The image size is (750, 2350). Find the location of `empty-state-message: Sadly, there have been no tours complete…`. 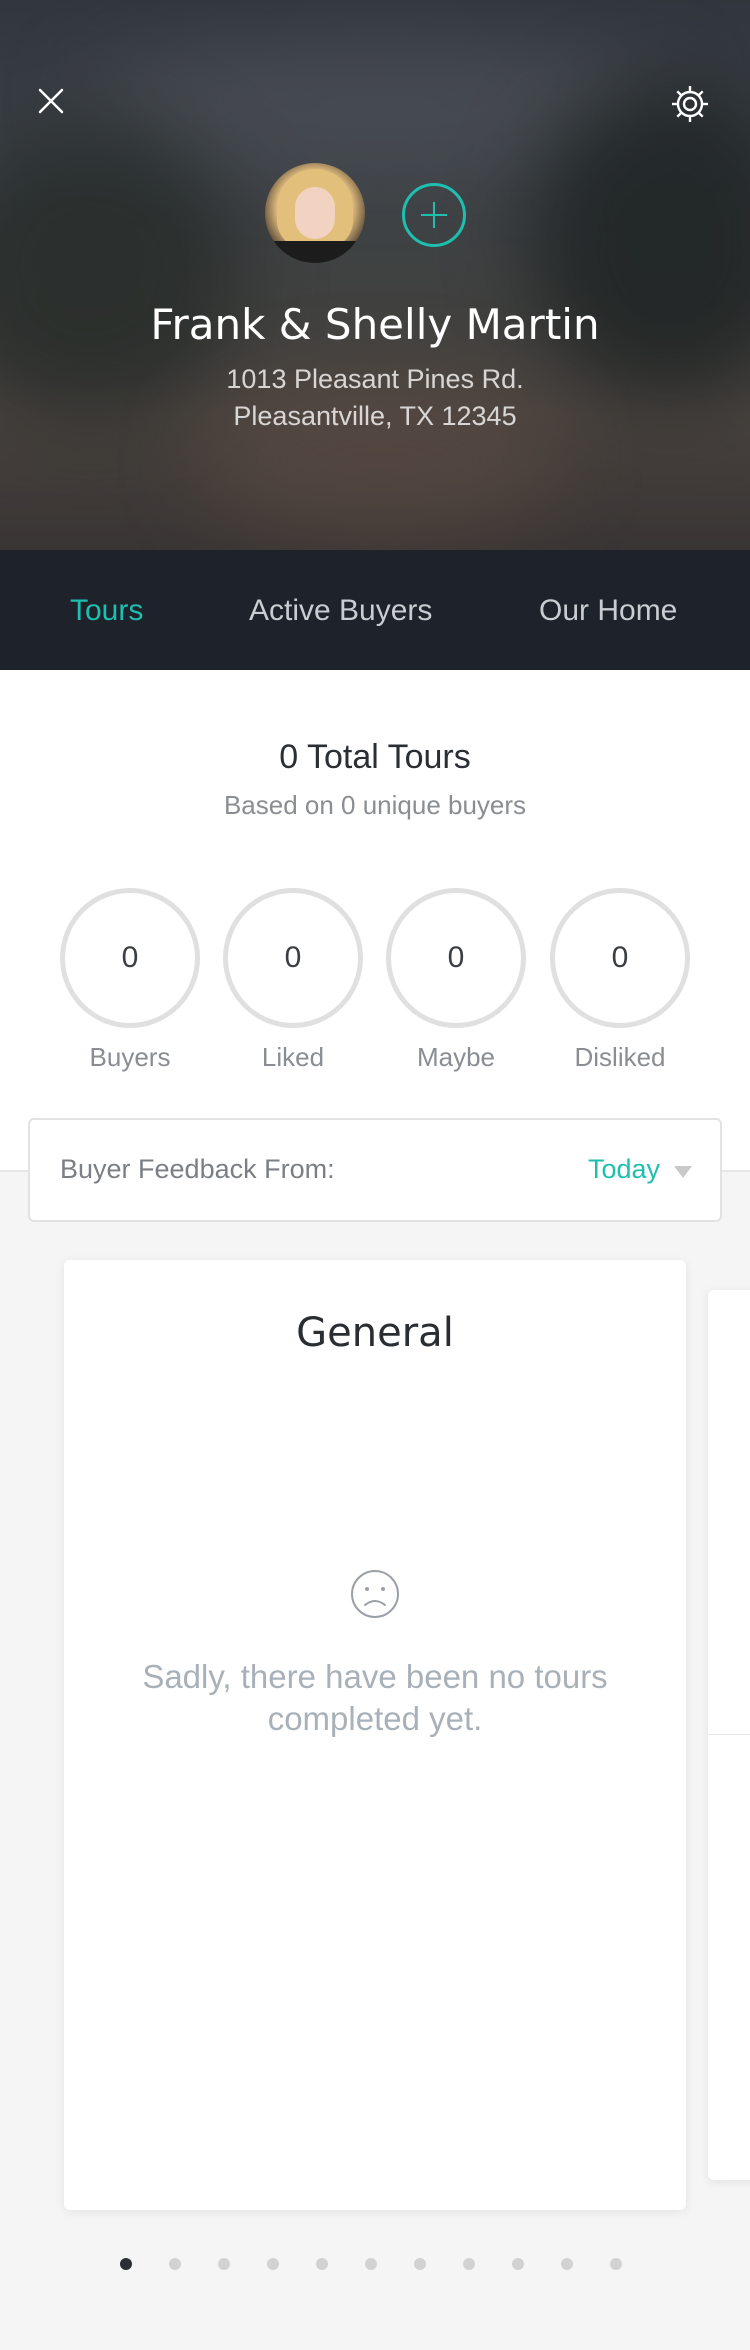

empty-state-message: Sadly, there have been no tours complete… is located at coordinates (375, 1697).